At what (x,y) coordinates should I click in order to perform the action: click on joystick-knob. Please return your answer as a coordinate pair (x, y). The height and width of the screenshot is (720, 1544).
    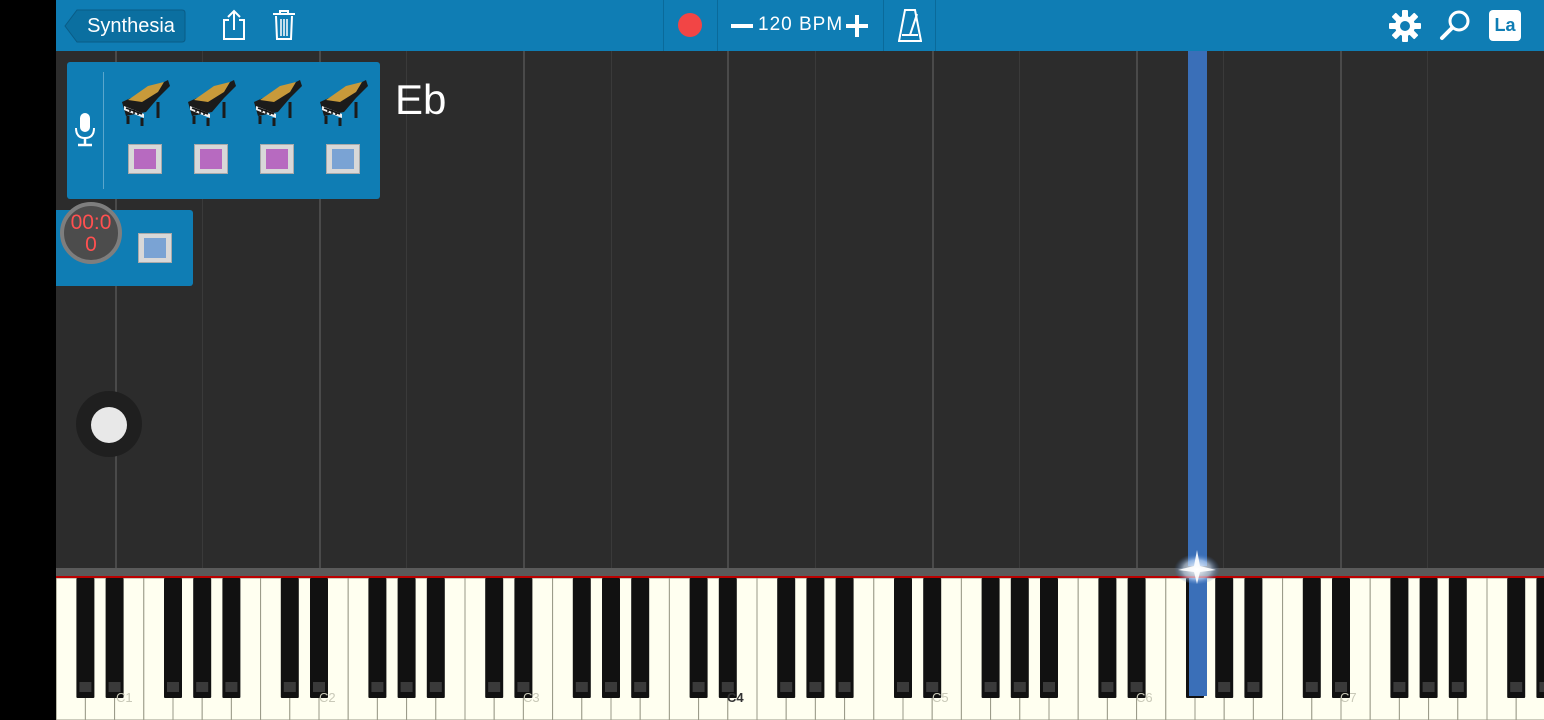
    Looking at the image, I should click on (109, 425).